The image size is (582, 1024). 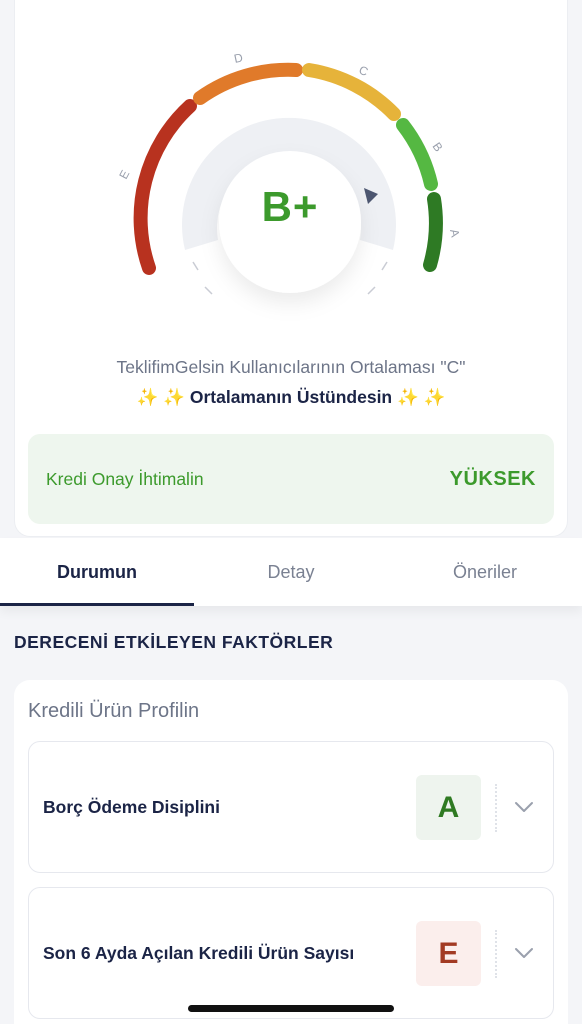 I want to click on gauge-segment-a, so click(x=433, y=232).